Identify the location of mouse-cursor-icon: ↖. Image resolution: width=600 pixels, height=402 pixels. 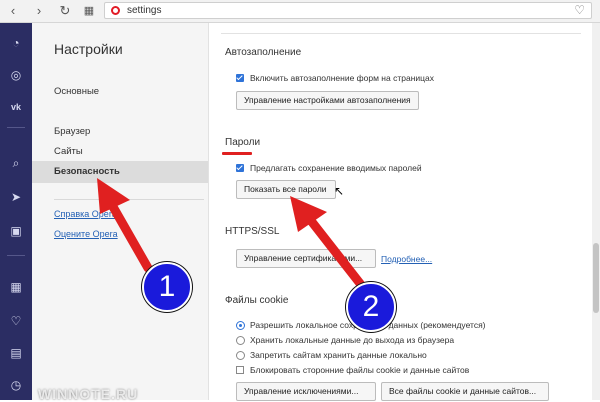
(339, 191).